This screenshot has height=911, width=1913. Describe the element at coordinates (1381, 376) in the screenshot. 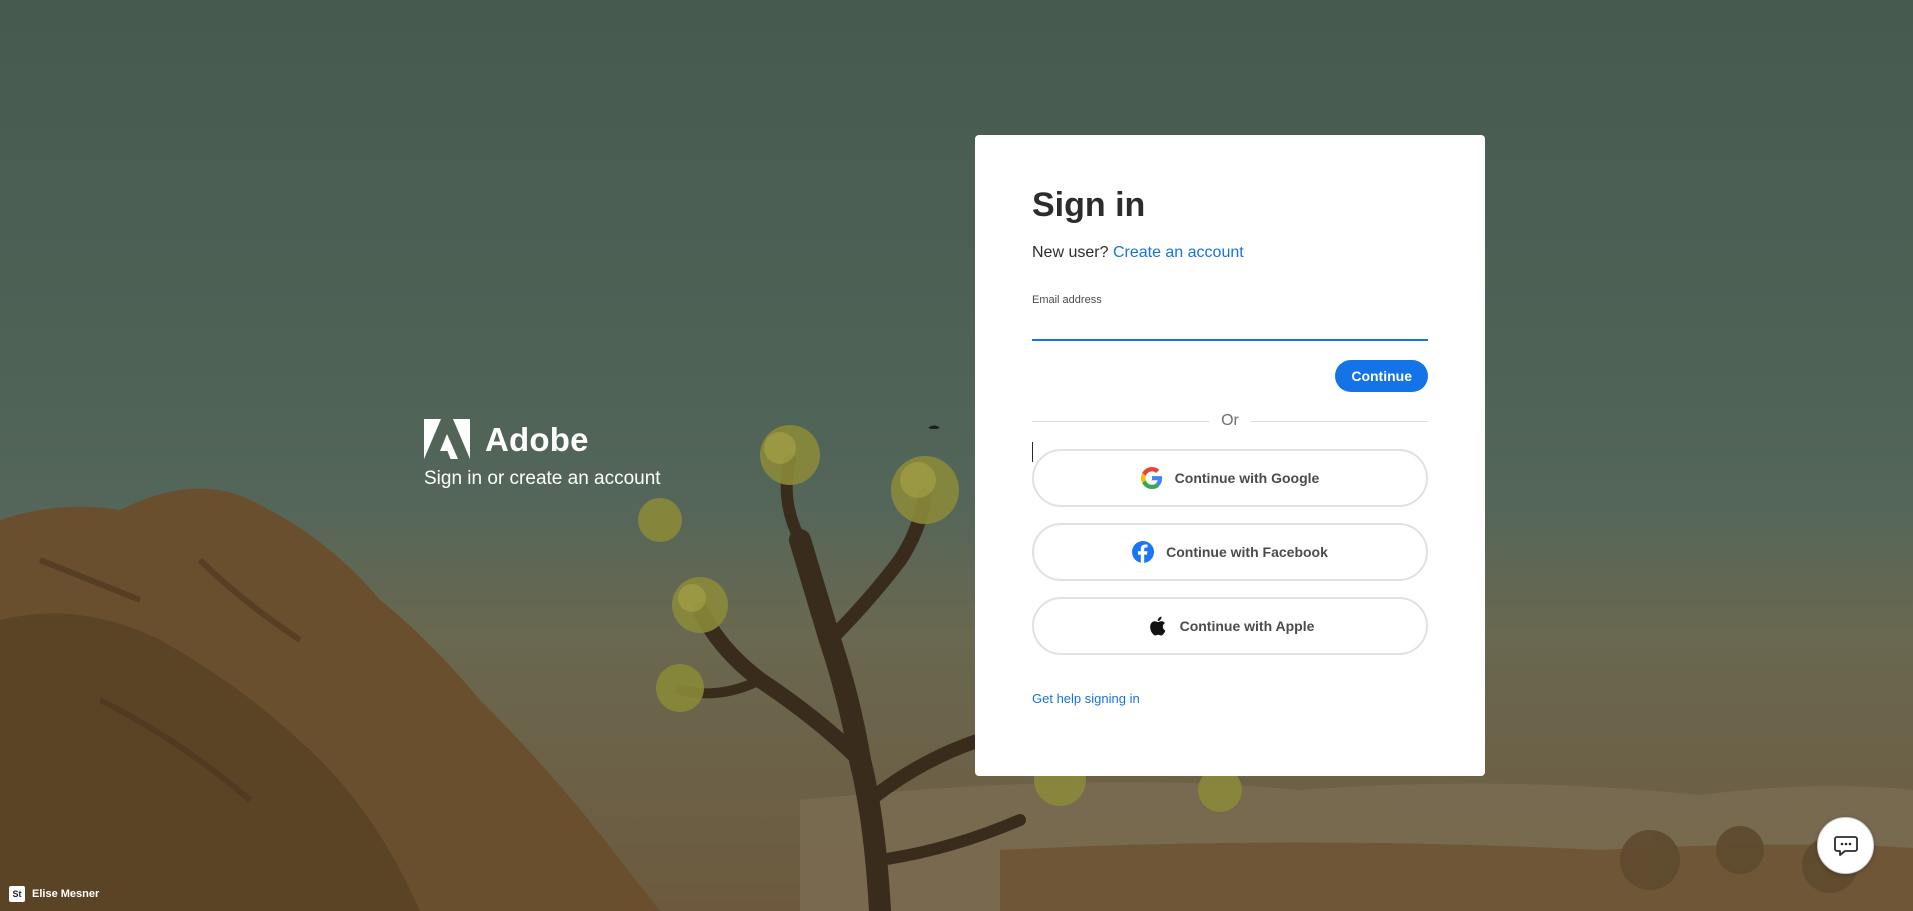

I see `continue-button: Continue` at that location.